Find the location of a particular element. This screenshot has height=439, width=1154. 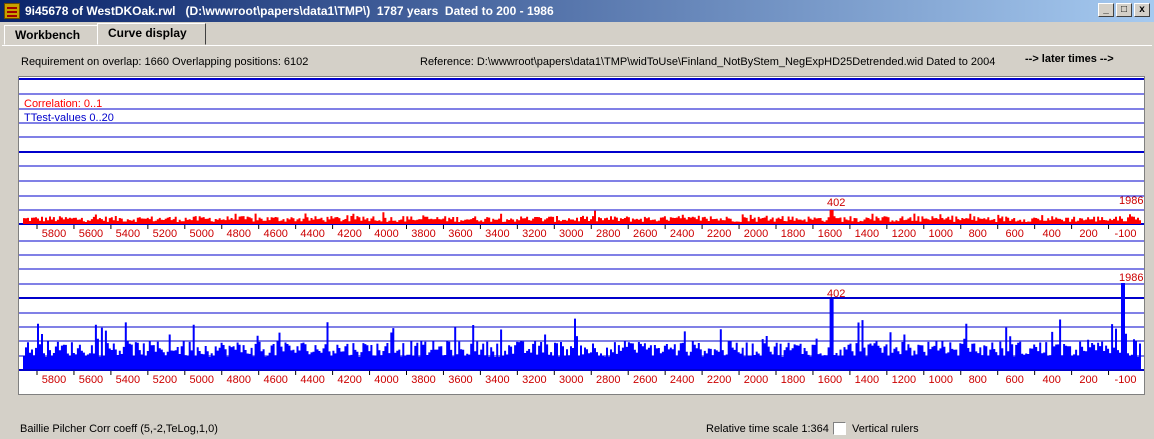

legend-correlation: Correlation: 0..1 is located at coordinates (63, 104).